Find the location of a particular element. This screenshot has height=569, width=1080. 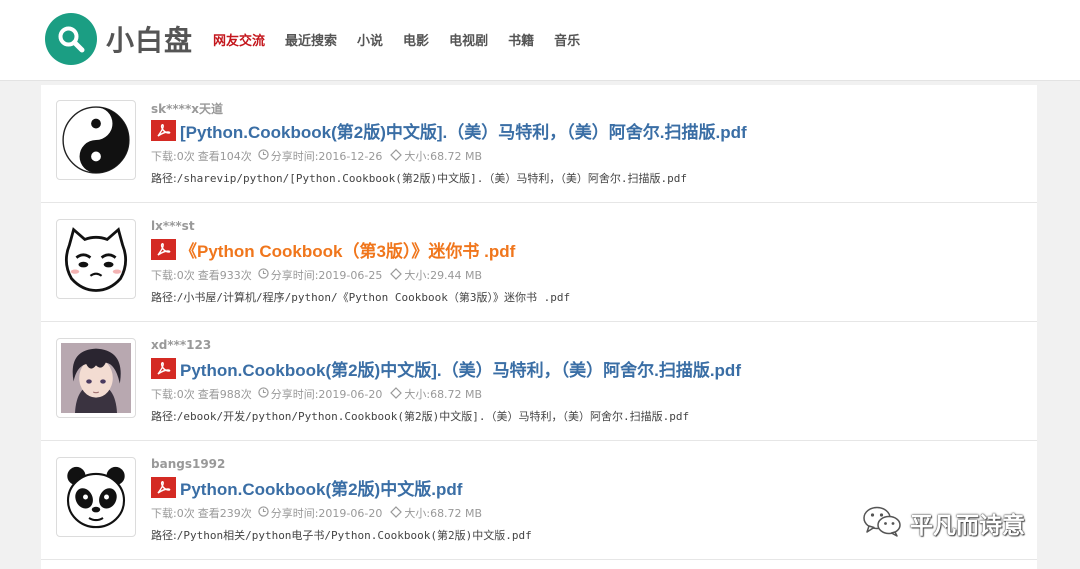

result-meta: 下载:0次 查看104次 分享时间:2016-12-26 大小:68.72 MB is located at coordinates (316, 156).